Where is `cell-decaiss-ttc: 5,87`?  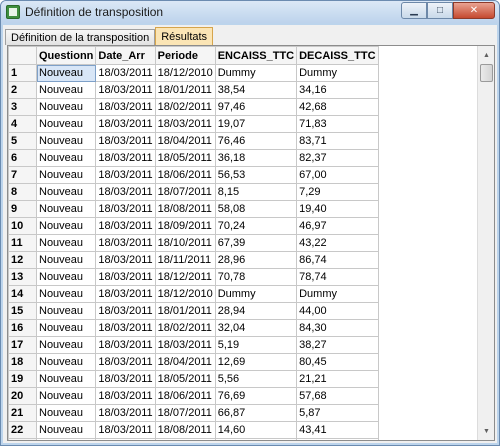 cell-decaiss-ttc: 5,87 is located at coordinates (337, 413).